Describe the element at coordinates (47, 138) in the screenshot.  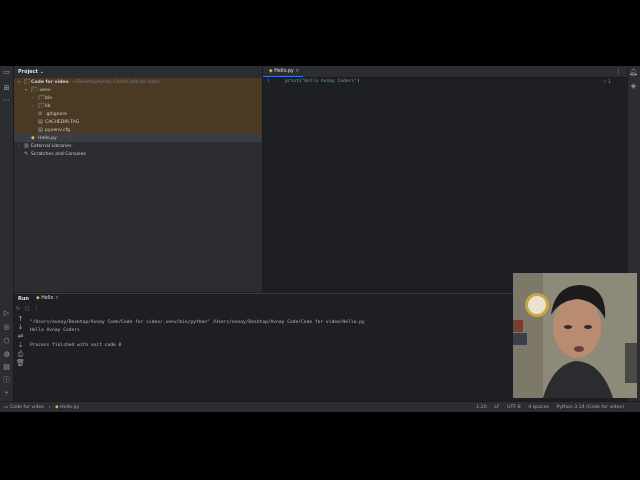
I see `tree-item-label: Hello.py` at that location.